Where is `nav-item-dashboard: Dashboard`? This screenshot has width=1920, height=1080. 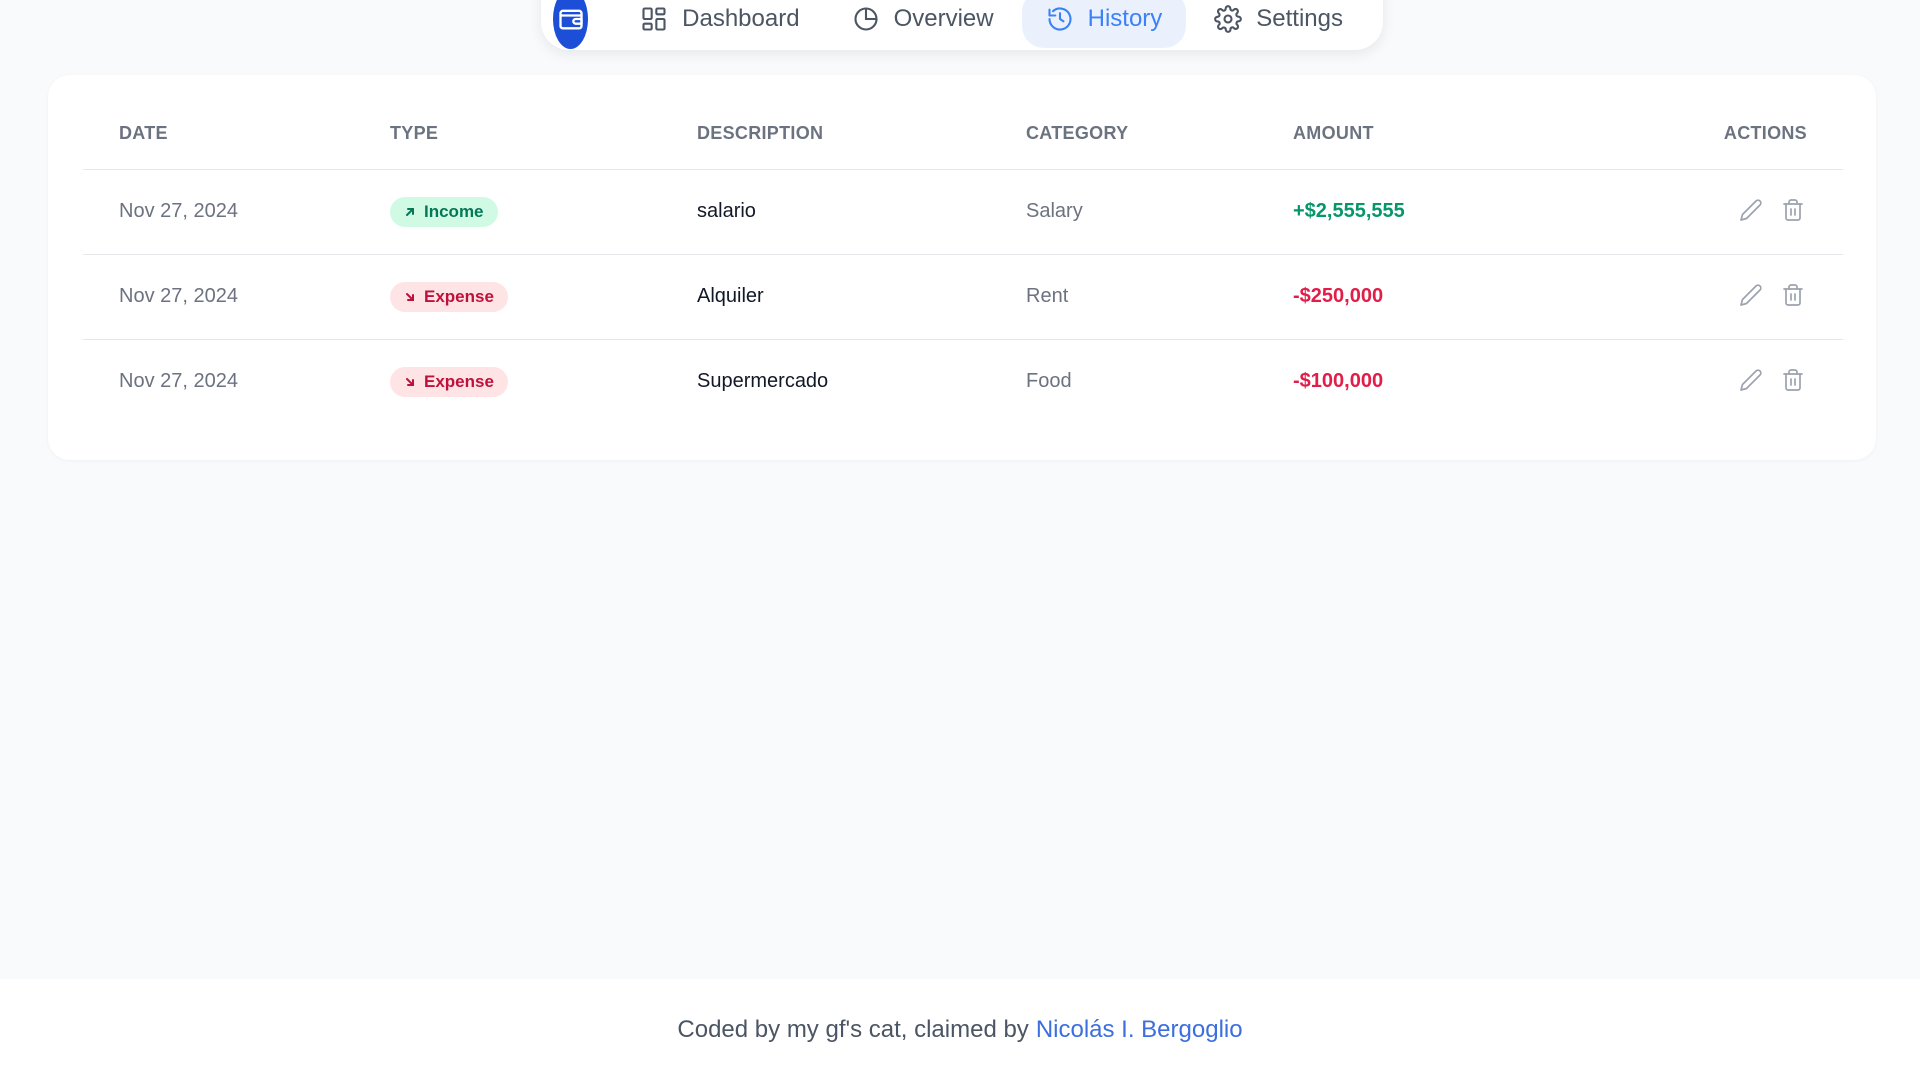
nav-item-dashboard: Dashboard is located at coordinates (719, 24).